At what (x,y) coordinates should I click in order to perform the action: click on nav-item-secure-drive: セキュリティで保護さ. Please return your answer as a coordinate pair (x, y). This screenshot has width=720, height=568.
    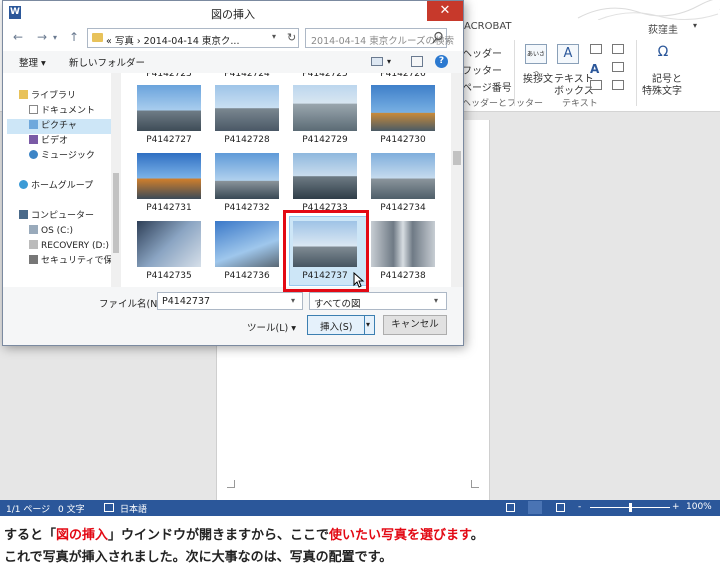
    Looking at the image, I should click on (70, 261).